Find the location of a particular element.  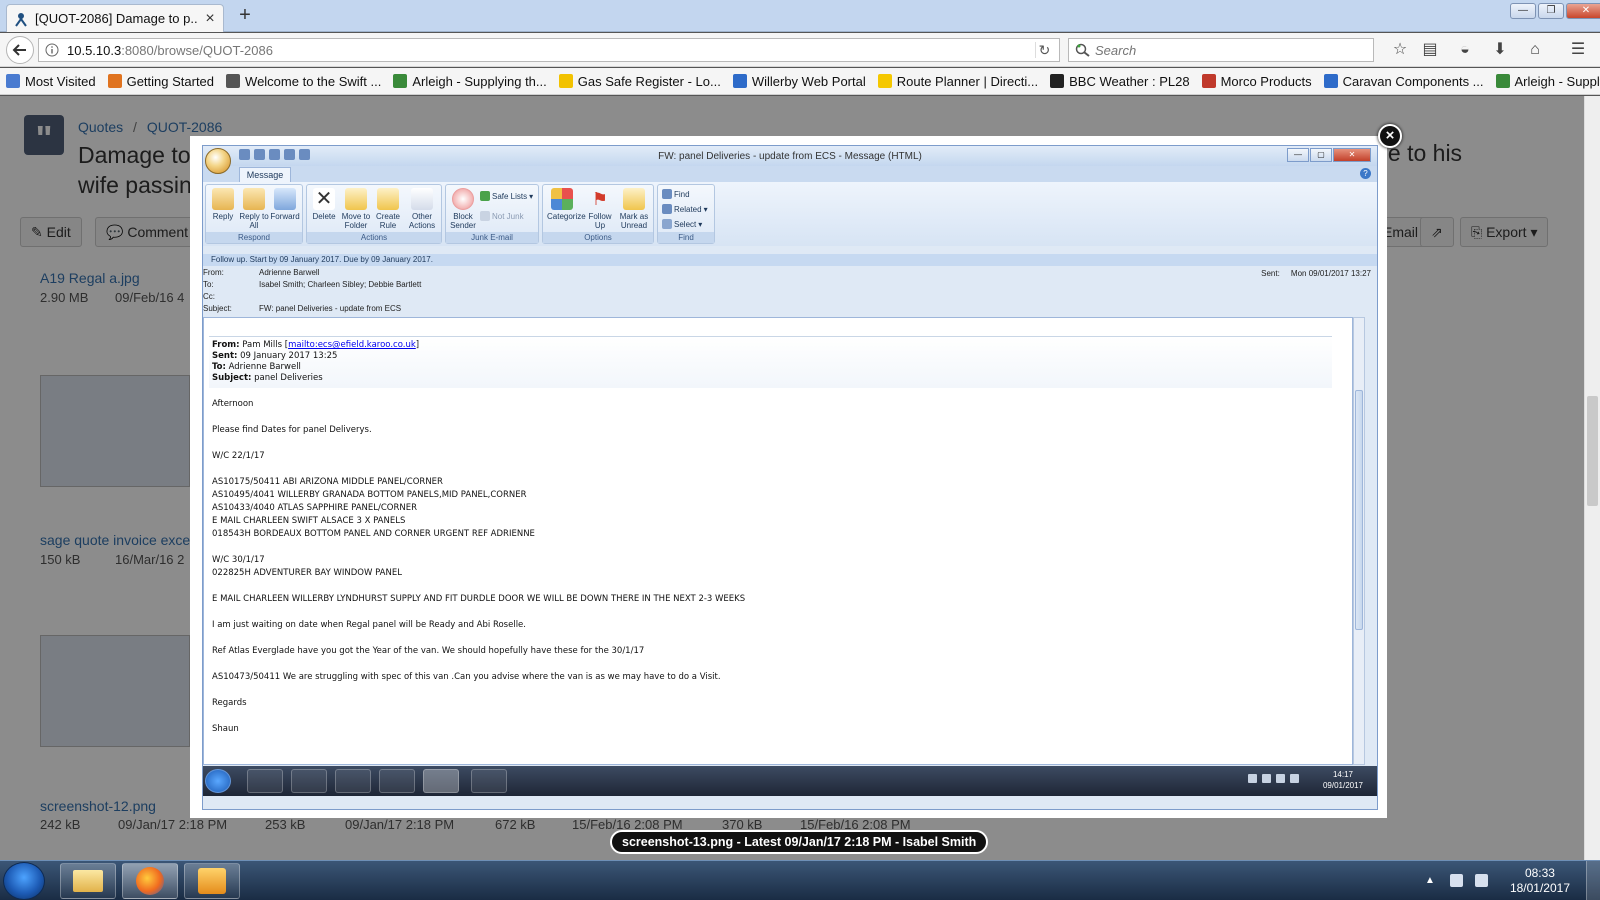

related-button: Related ▾ is located at coordinates (685, 209).